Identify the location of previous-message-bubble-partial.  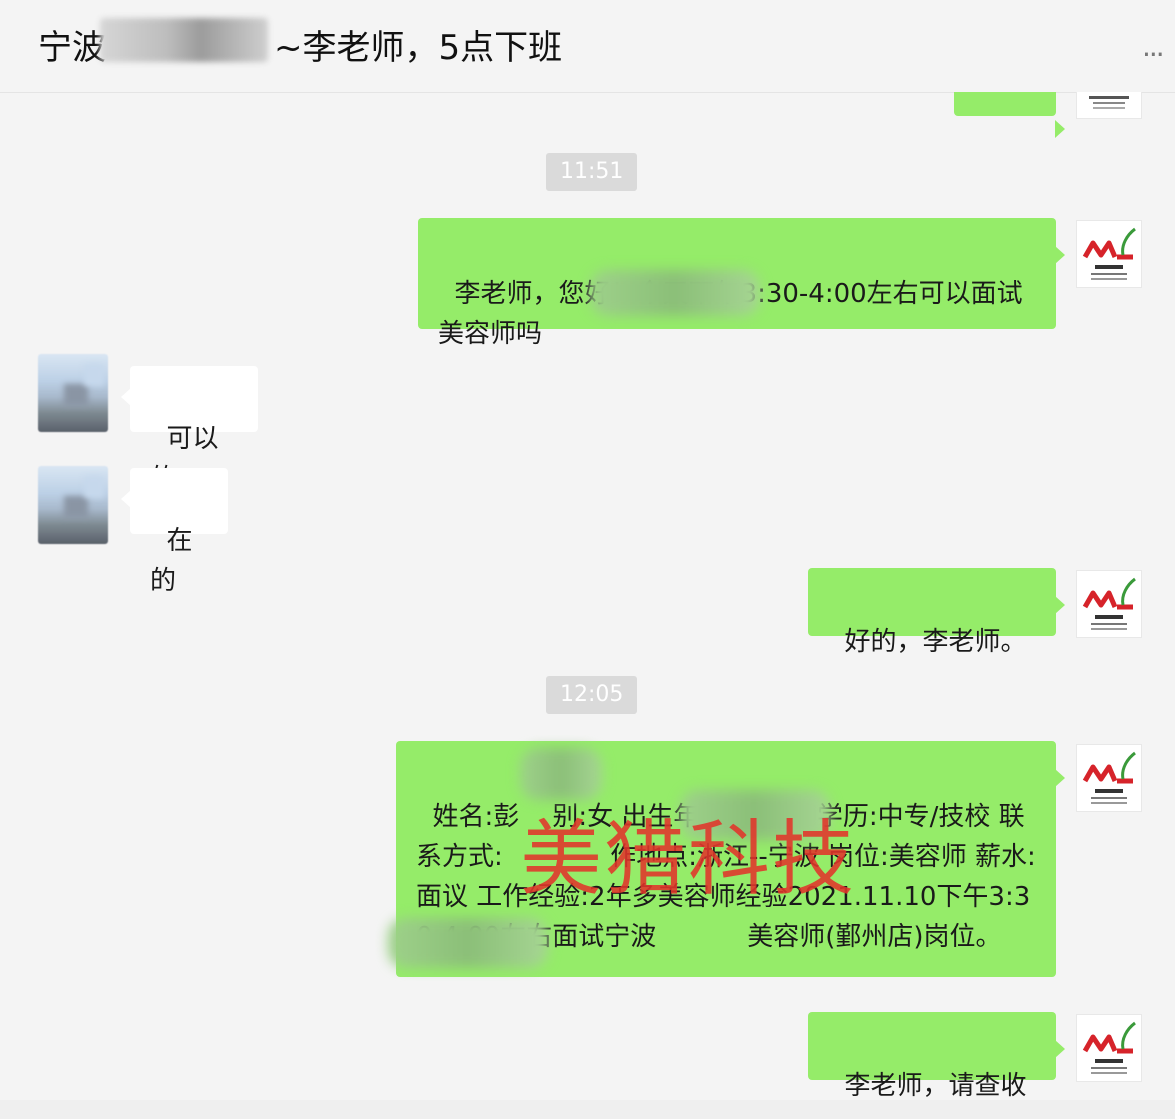
(1009, 115).